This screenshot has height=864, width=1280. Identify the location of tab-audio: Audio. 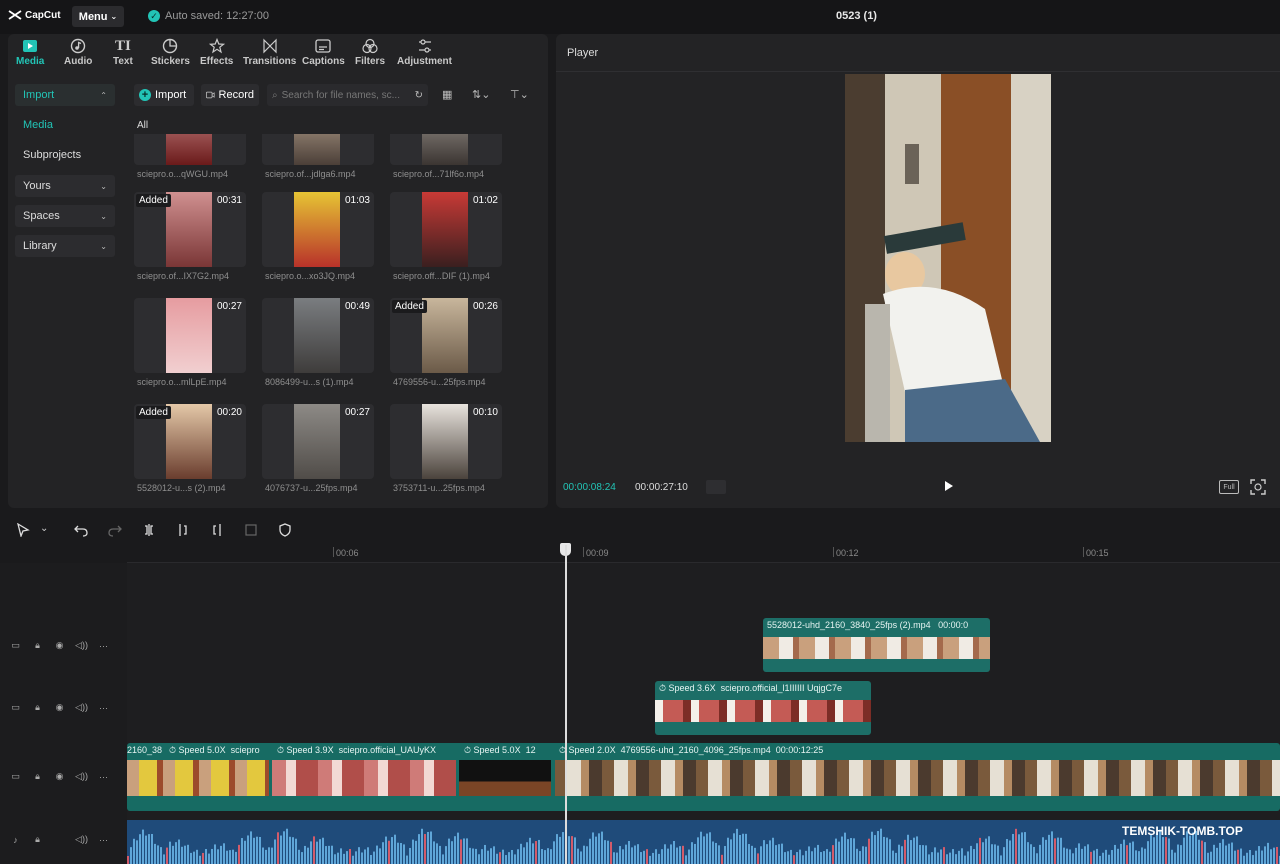
(78, 52).